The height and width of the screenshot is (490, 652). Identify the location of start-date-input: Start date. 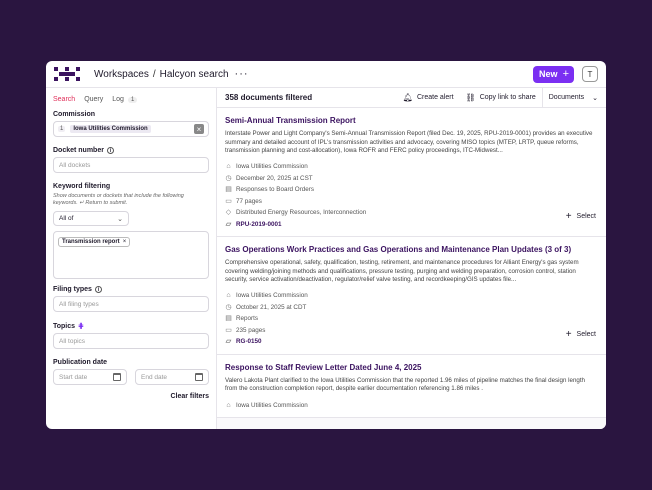
(90, 377).